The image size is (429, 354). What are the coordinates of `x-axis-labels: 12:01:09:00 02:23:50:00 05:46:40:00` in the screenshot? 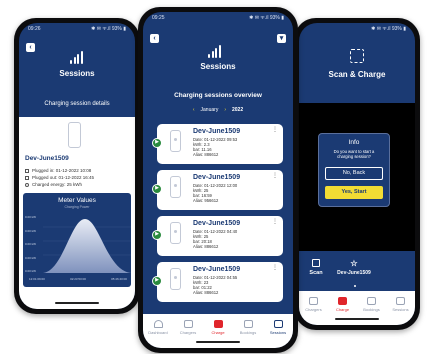 It's located at (78, 279).